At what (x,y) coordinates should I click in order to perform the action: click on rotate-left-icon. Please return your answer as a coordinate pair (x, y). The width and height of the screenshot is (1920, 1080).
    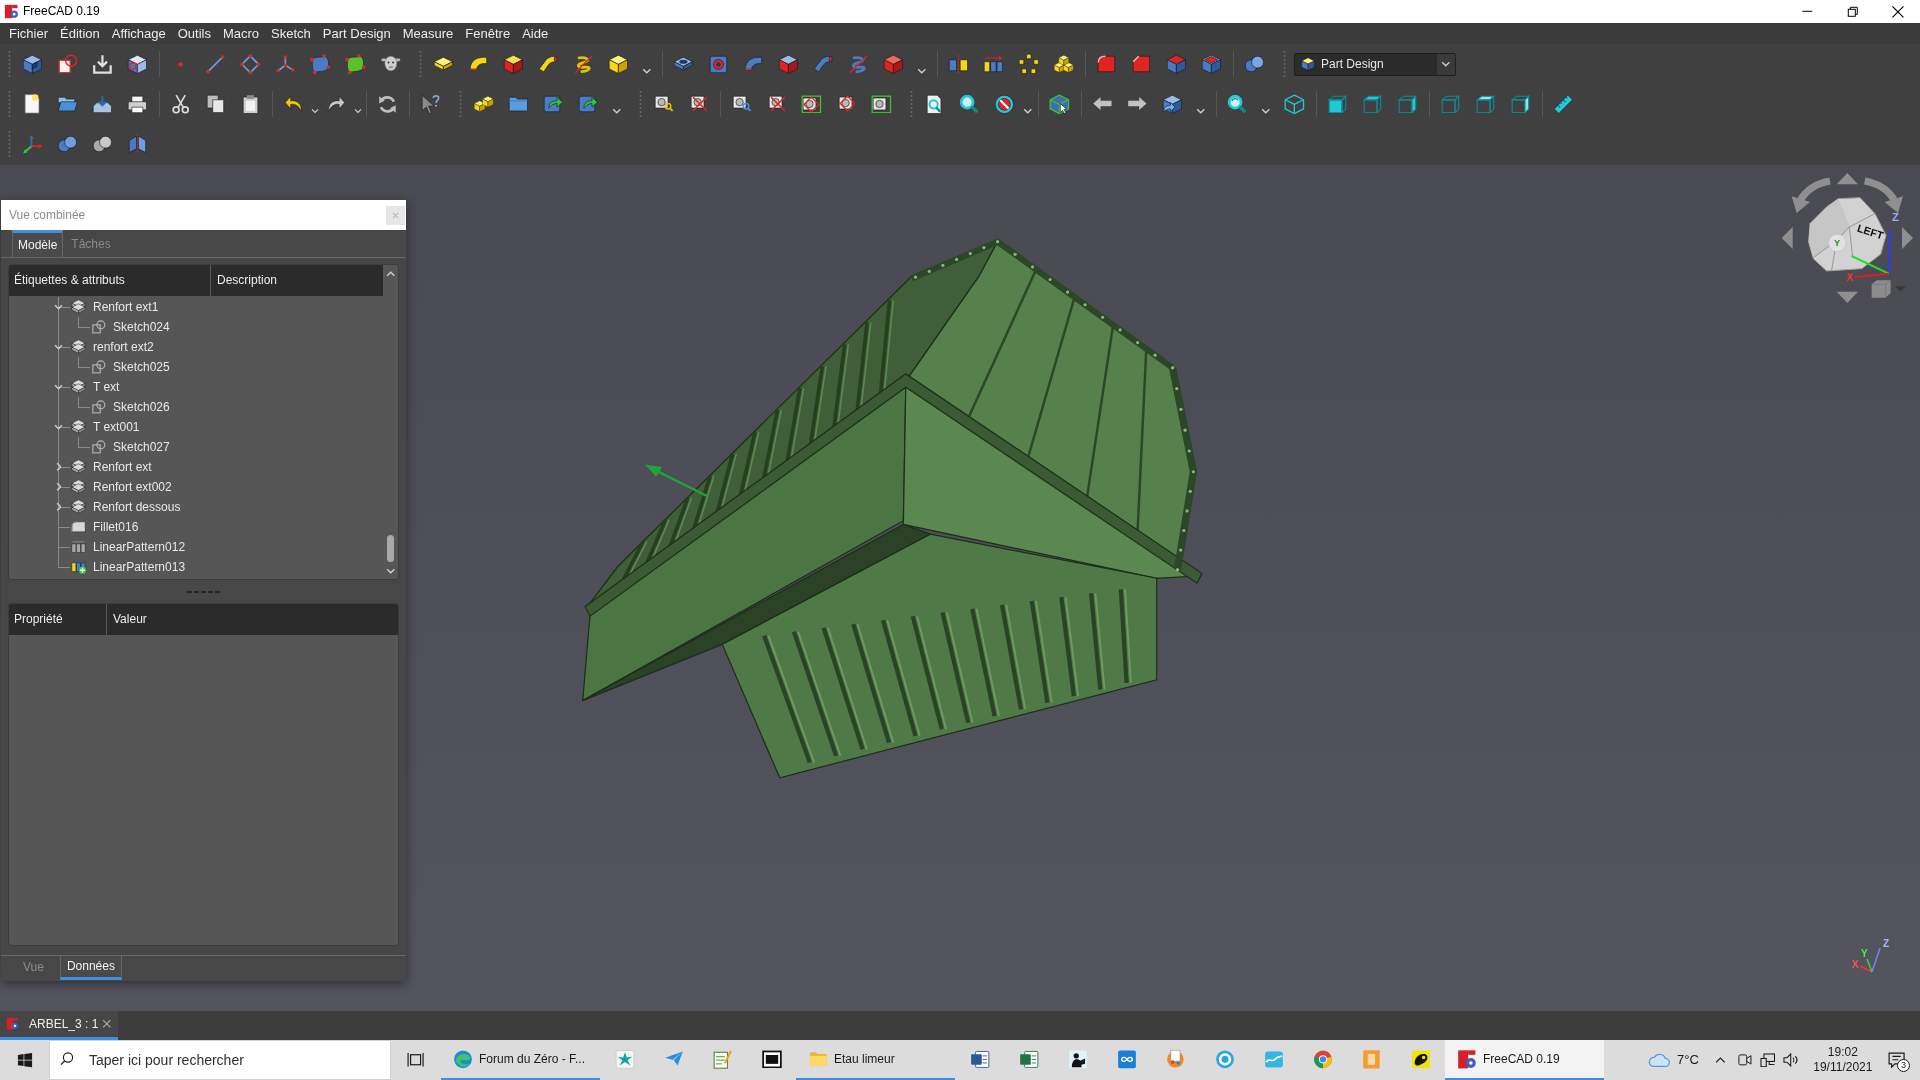
    Looking at the image, I should click on (1811, 195).